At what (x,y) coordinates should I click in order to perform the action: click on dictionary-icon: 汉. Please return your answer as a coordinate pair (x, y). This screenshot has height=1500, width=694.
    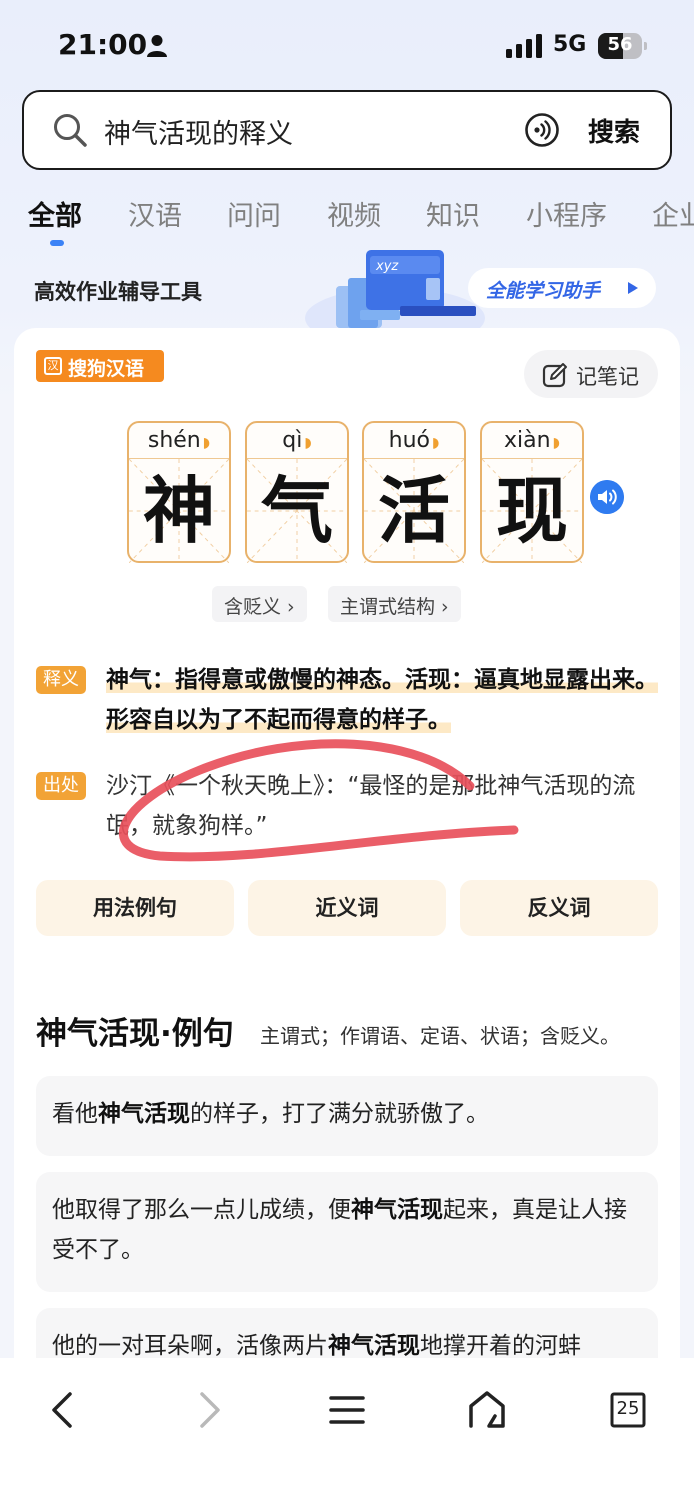
    Looking at the image, I should click on (53, 366).